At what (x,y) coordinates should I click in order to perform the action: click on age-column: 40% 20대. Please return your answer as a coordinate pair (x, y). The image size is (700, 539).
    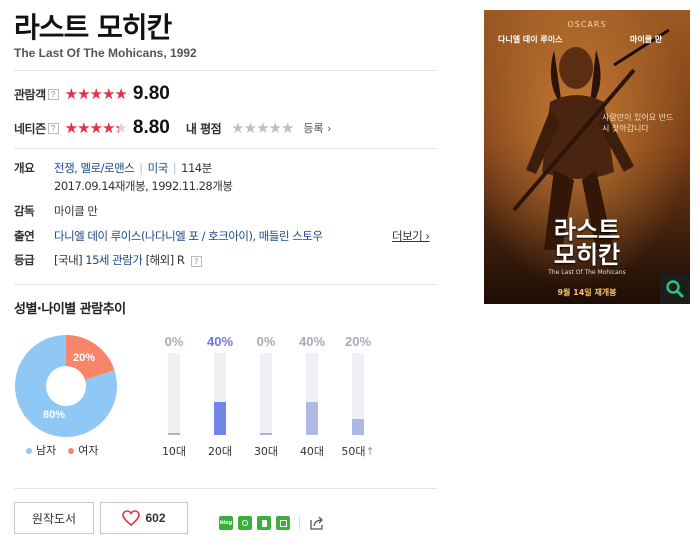
    Looking at the image, I should click on (220, 396).